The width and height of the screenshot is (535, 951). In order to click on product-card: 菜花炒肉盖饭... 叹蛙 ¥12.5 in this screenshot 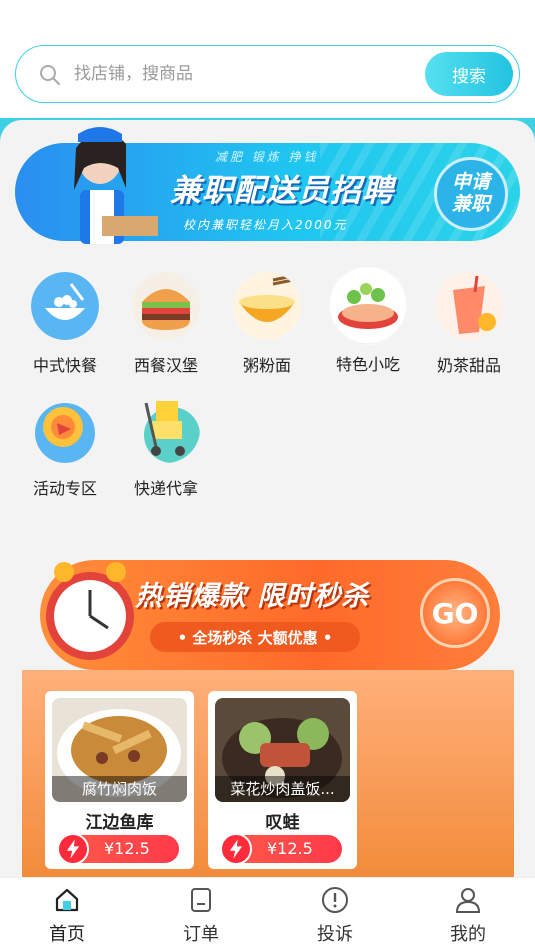, I will do `click(282, 780)`.